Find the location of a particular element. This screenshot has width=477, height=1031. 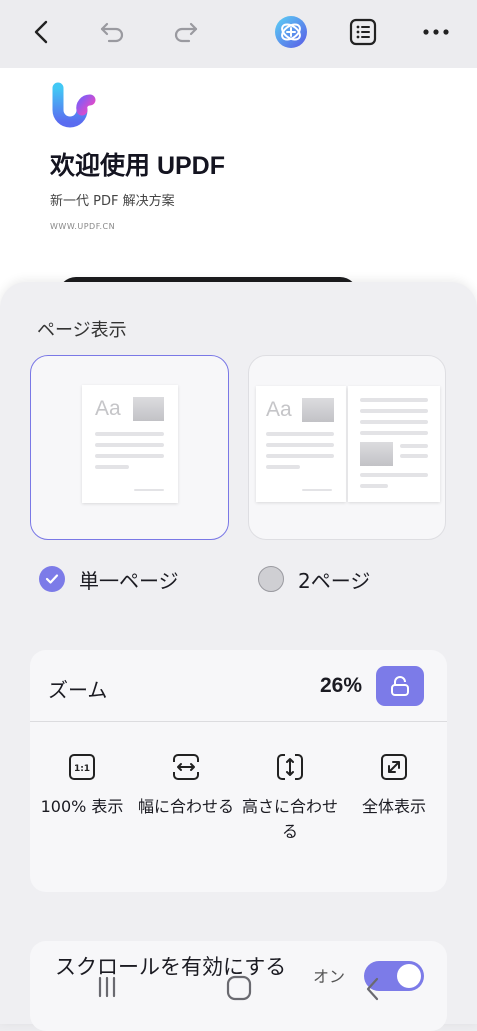

thumb-image is located at coordinates (148, 409).